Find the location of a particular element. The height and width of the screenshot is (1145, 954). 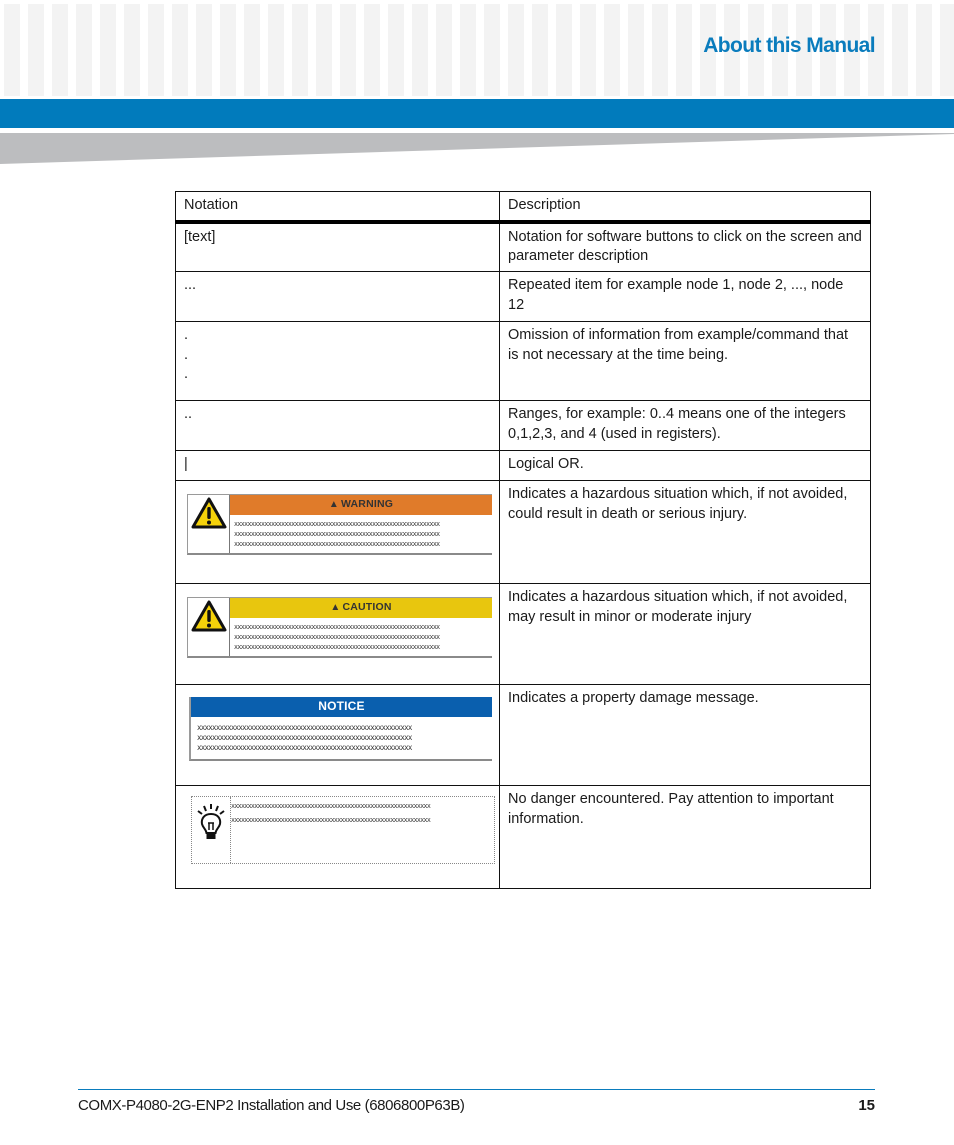

header-band is located at coordinates (477, 113).